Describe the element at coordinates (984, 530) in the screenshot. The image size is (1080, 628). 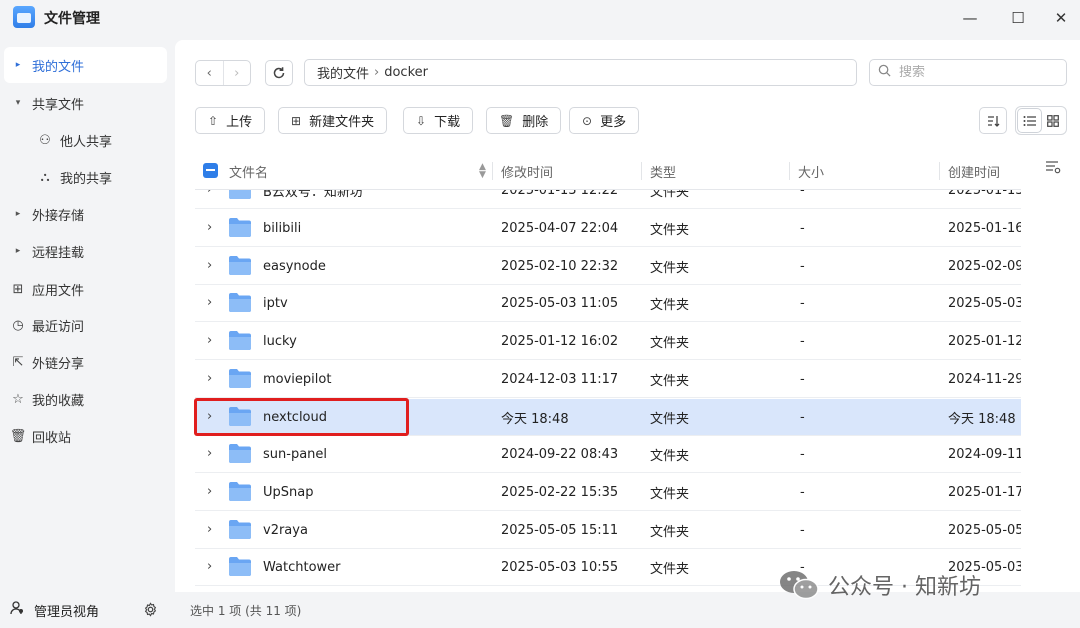
I see `cell-created: 2025-05-05` at that location.